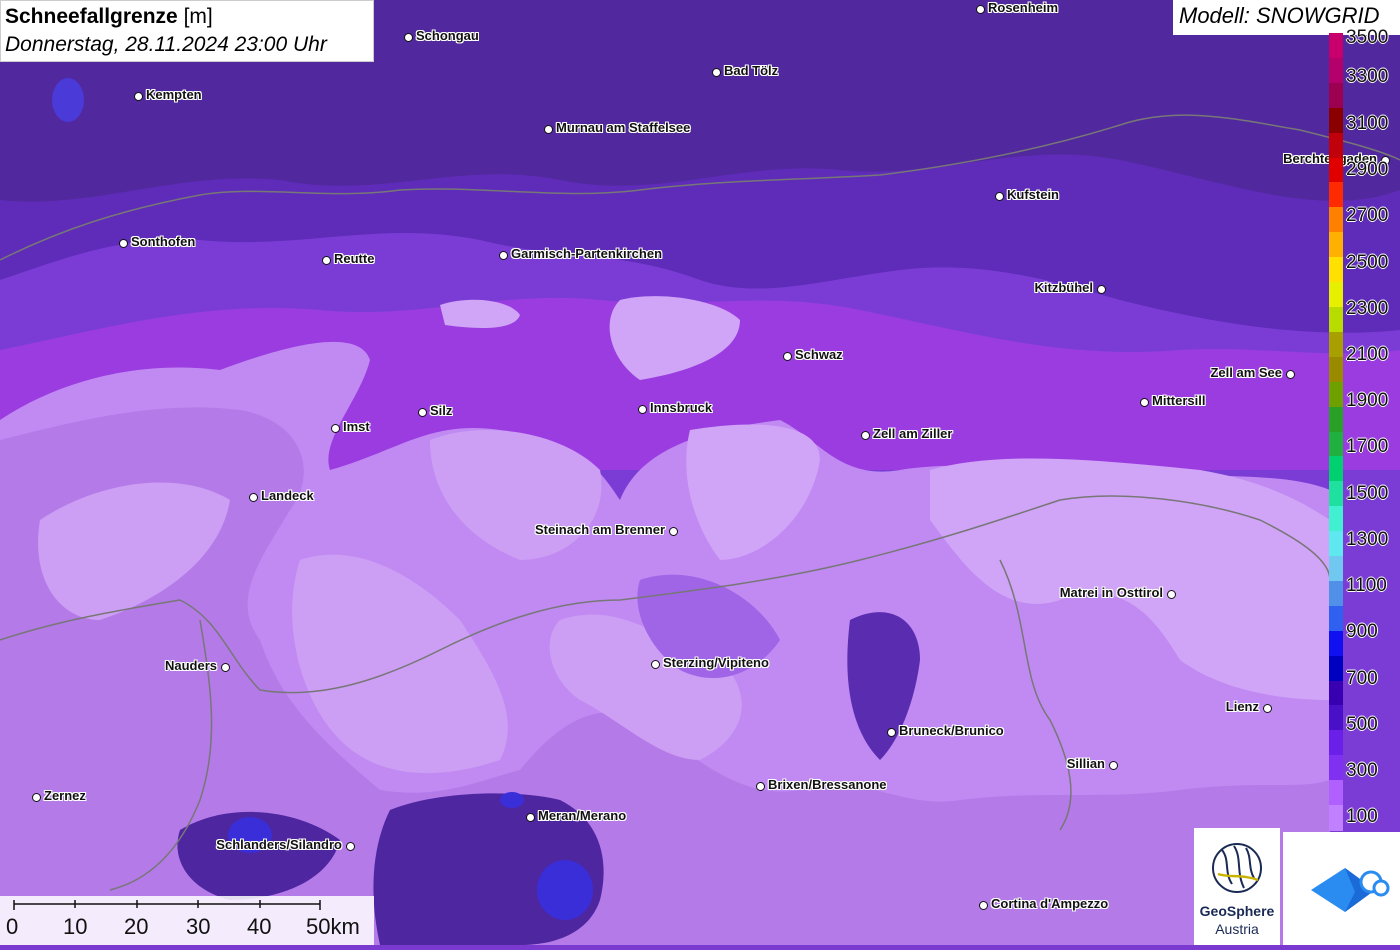  I want to click on city-label: Nauders, so click(190, 665).